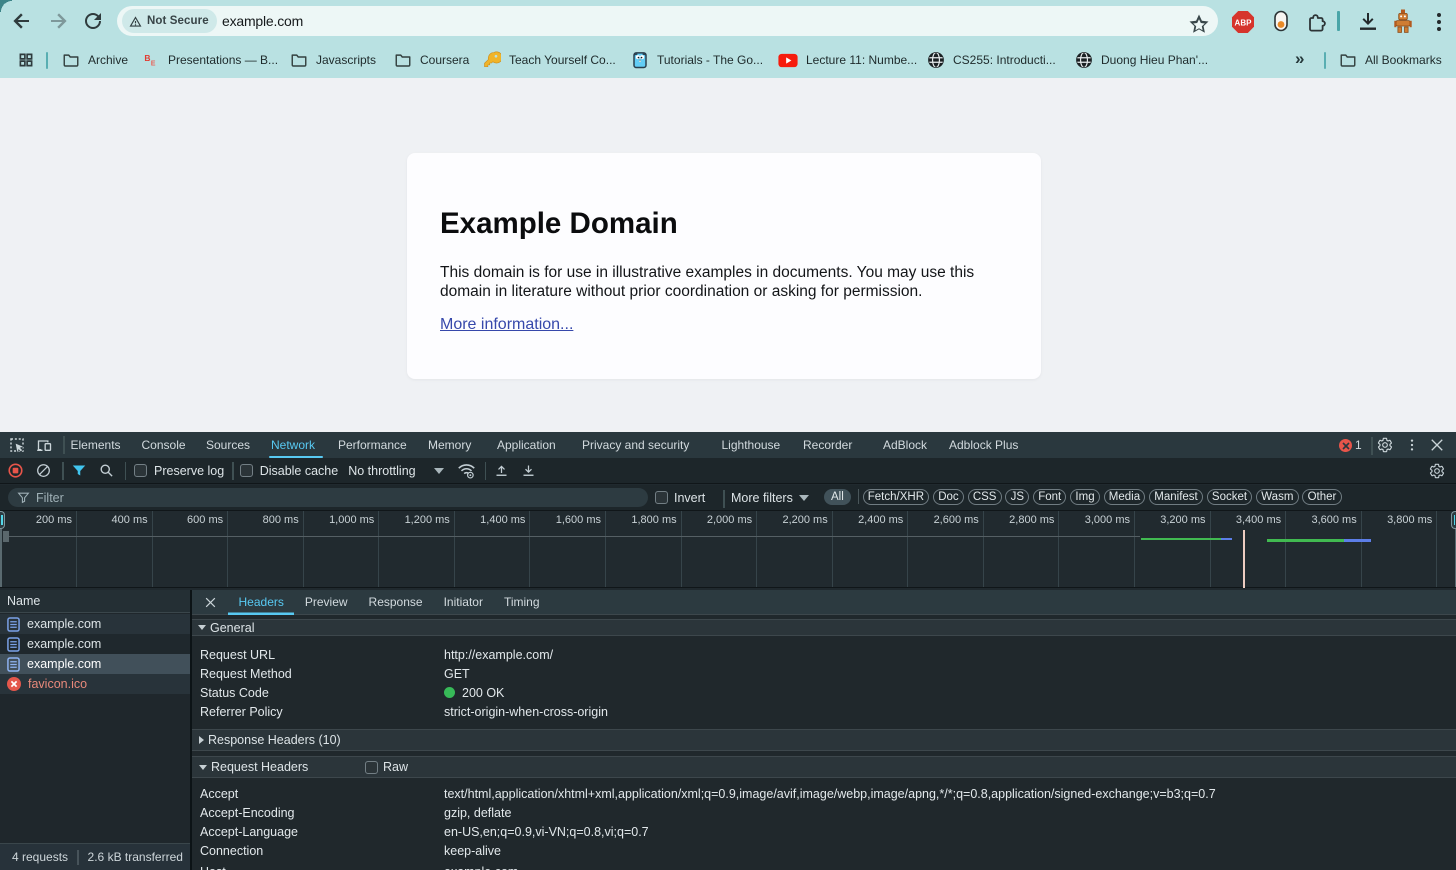 This screenshot has height=870, width=1456. I want to click on svg-text: ABP, so click(1244, 23).